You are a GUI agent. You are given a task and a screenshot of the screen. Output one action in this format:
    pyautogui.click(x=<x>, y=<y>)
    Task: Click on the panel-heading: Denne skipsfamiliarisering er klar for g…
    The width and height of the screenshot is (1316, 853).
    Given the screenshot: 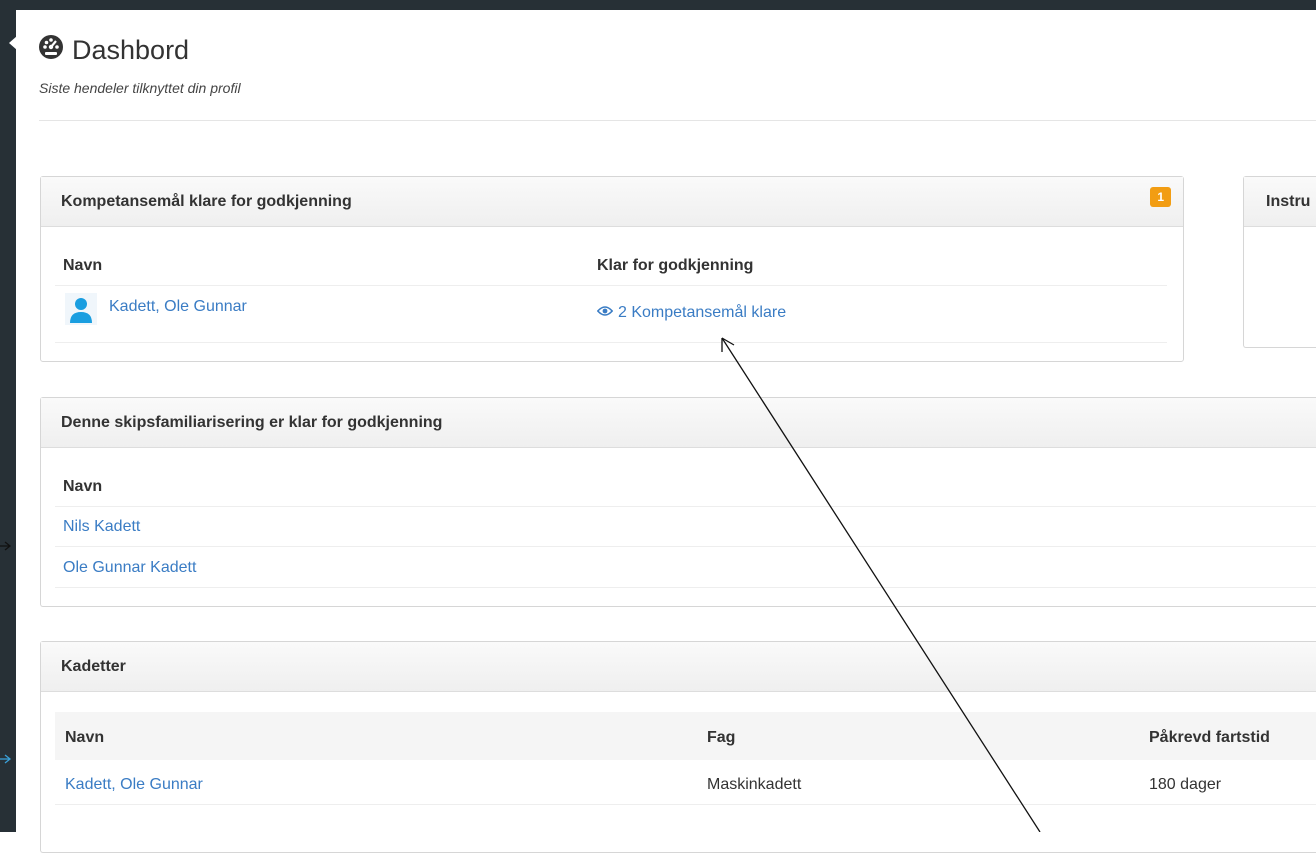 What is the action you would take?
    pyautogui.click(x=678, y=423)
    